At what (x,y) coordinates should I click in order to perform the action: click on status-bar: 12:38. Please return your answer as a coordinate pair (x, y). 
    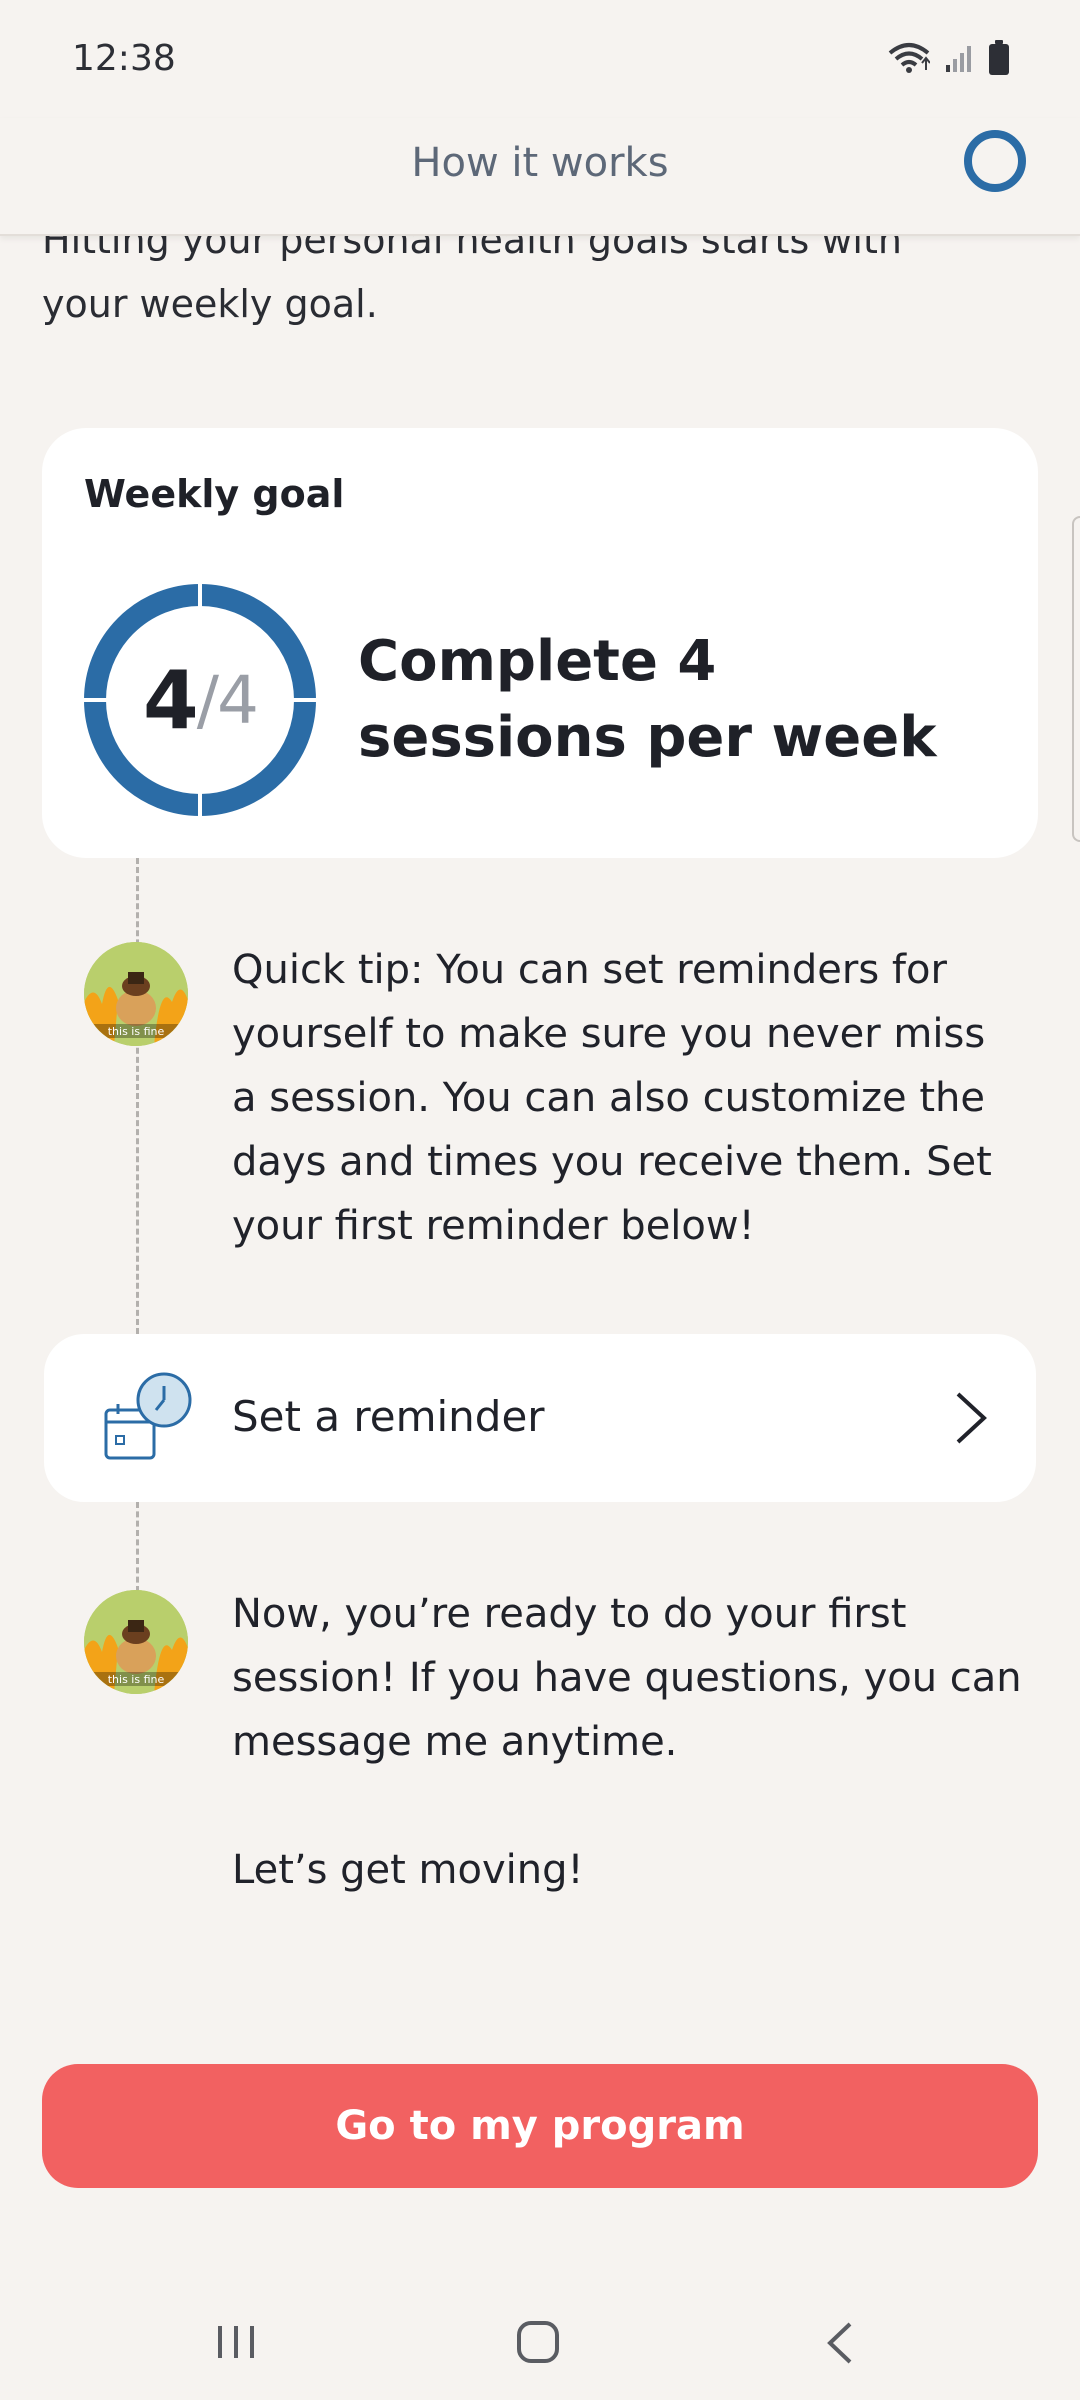
    Looking at the image, I should click on (540, 59).